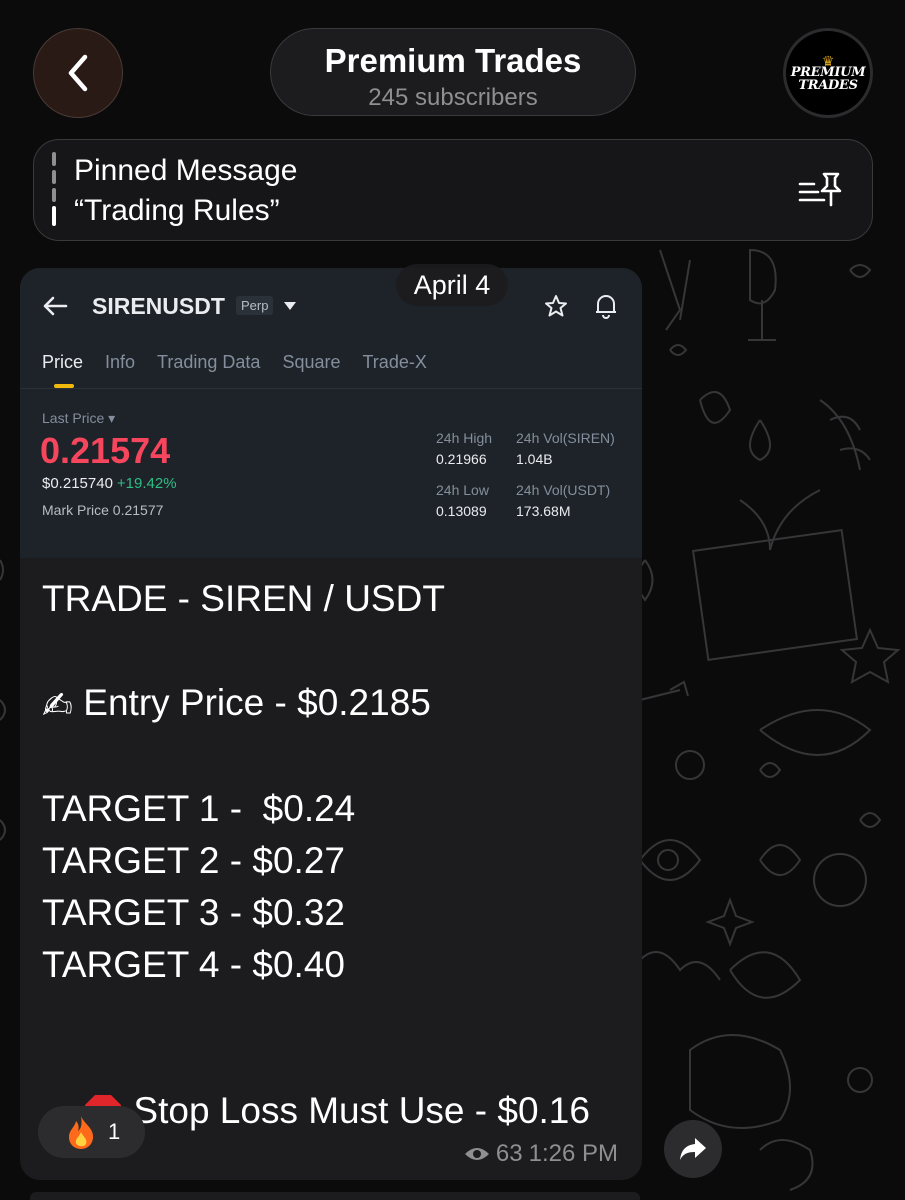 The image size is (905, 1200). What do you see at coordinates (311, 362) in the screenshot?
I see `tab-square: Square` at bounding box center [311, 362].